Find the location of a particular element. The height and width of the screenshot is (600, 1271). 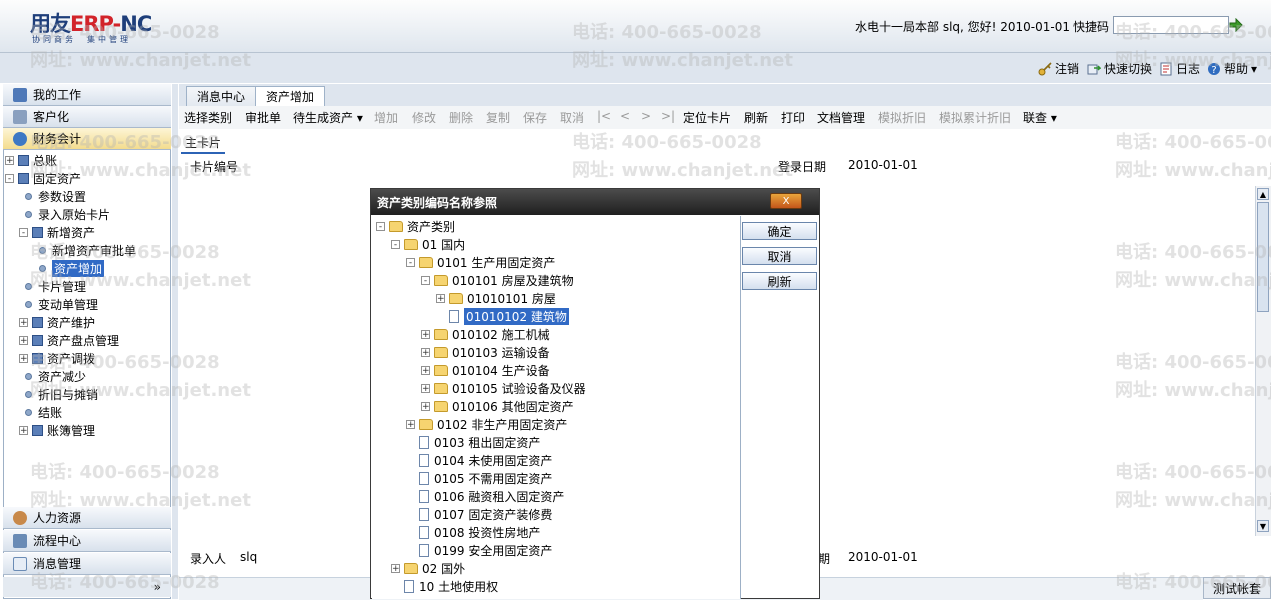

category-tree-item: +010105 试验设备及仪器 is located at coordinates (503, 388).